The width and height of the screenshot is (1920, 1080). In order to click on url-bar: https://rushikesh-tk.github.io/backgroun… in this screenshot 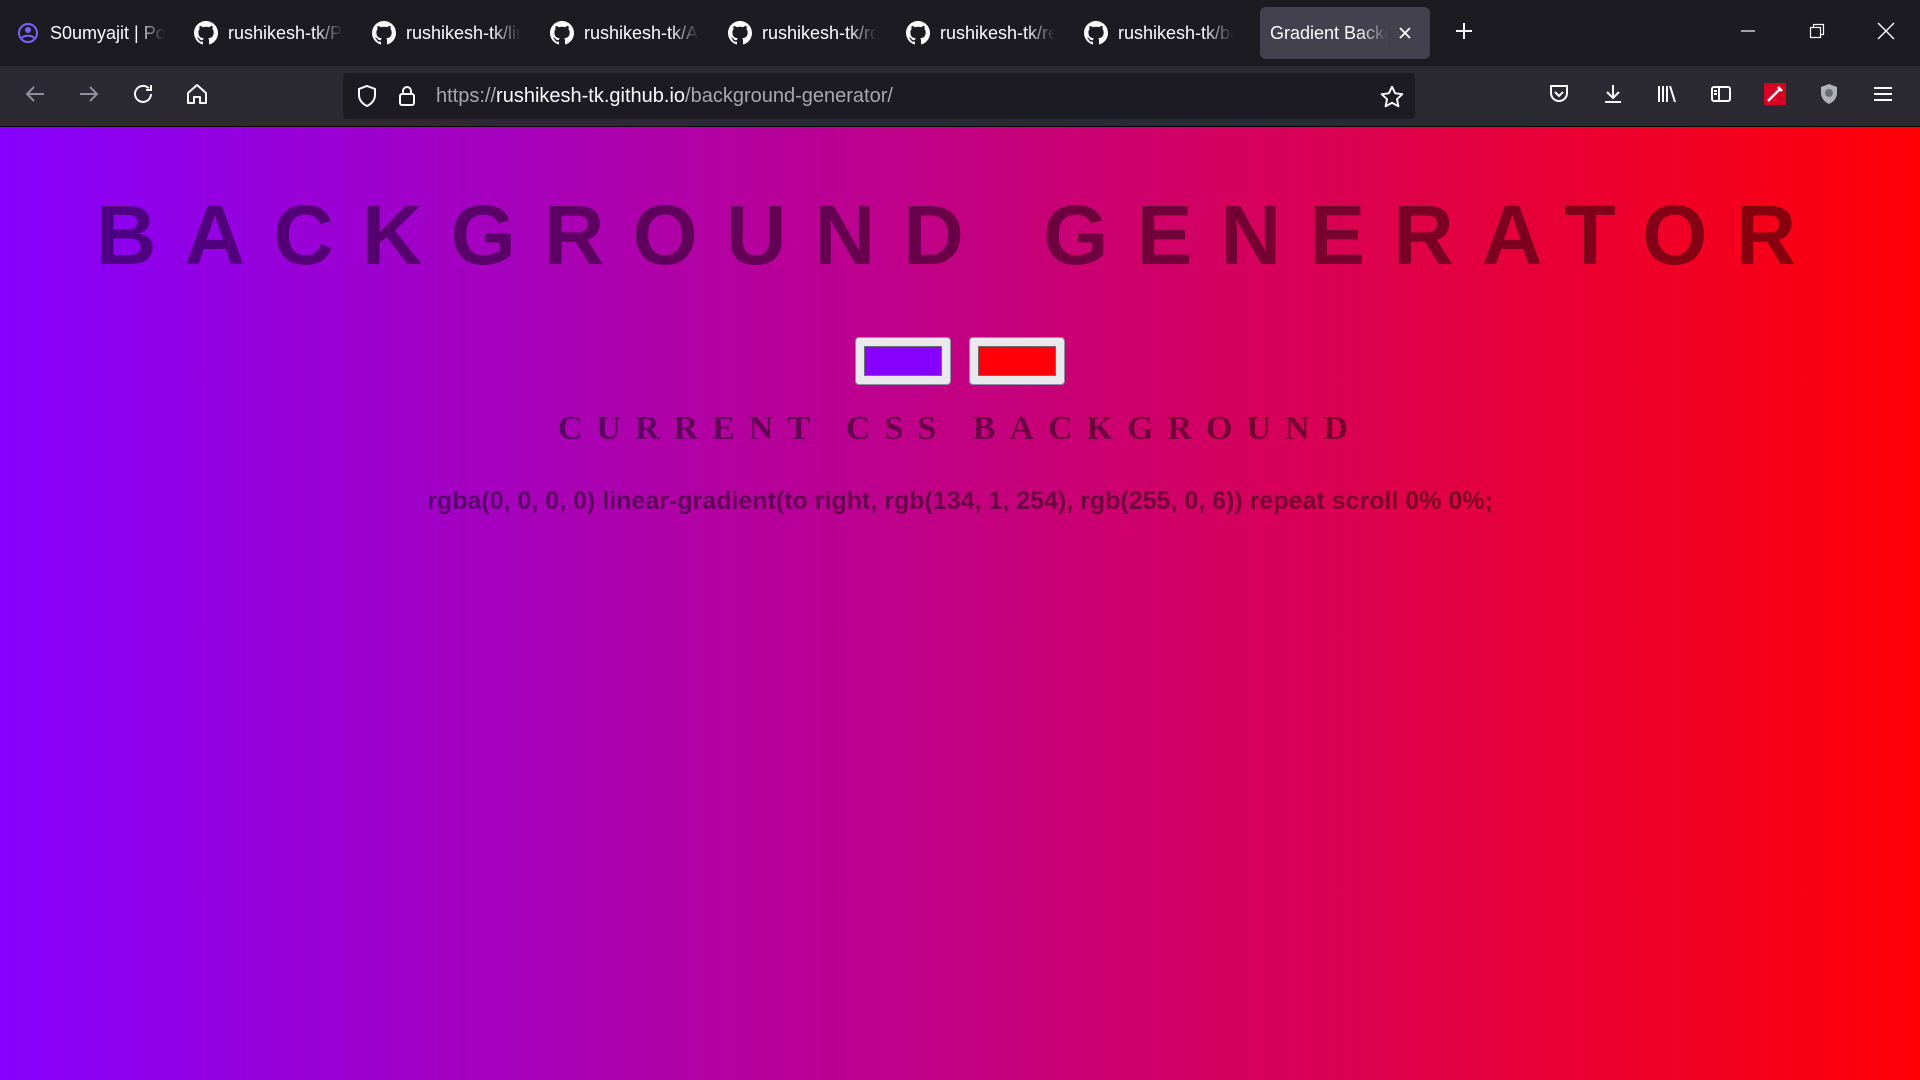, I will do `click(879, 96)`.